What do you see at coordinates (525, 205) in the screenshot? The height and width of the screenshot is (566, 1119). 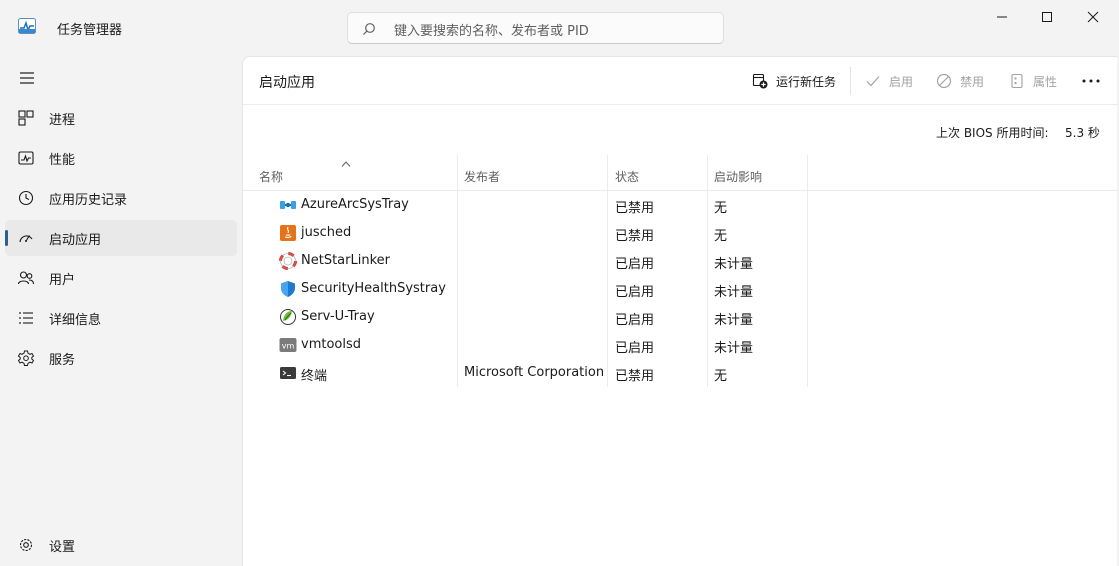 I see `table-row: AzureArcSysTray 已禁用 无` at bounding box center [525, 205].